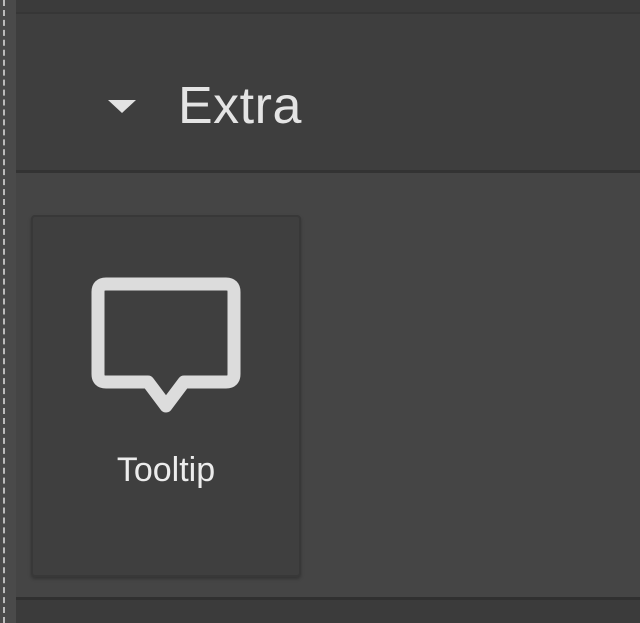 This screenshot has width=640, height=623. What do you see at coordinates (4, 311) in the screenshot?
I see `canvas-dashed-edge` at bounding box center [4, 311].